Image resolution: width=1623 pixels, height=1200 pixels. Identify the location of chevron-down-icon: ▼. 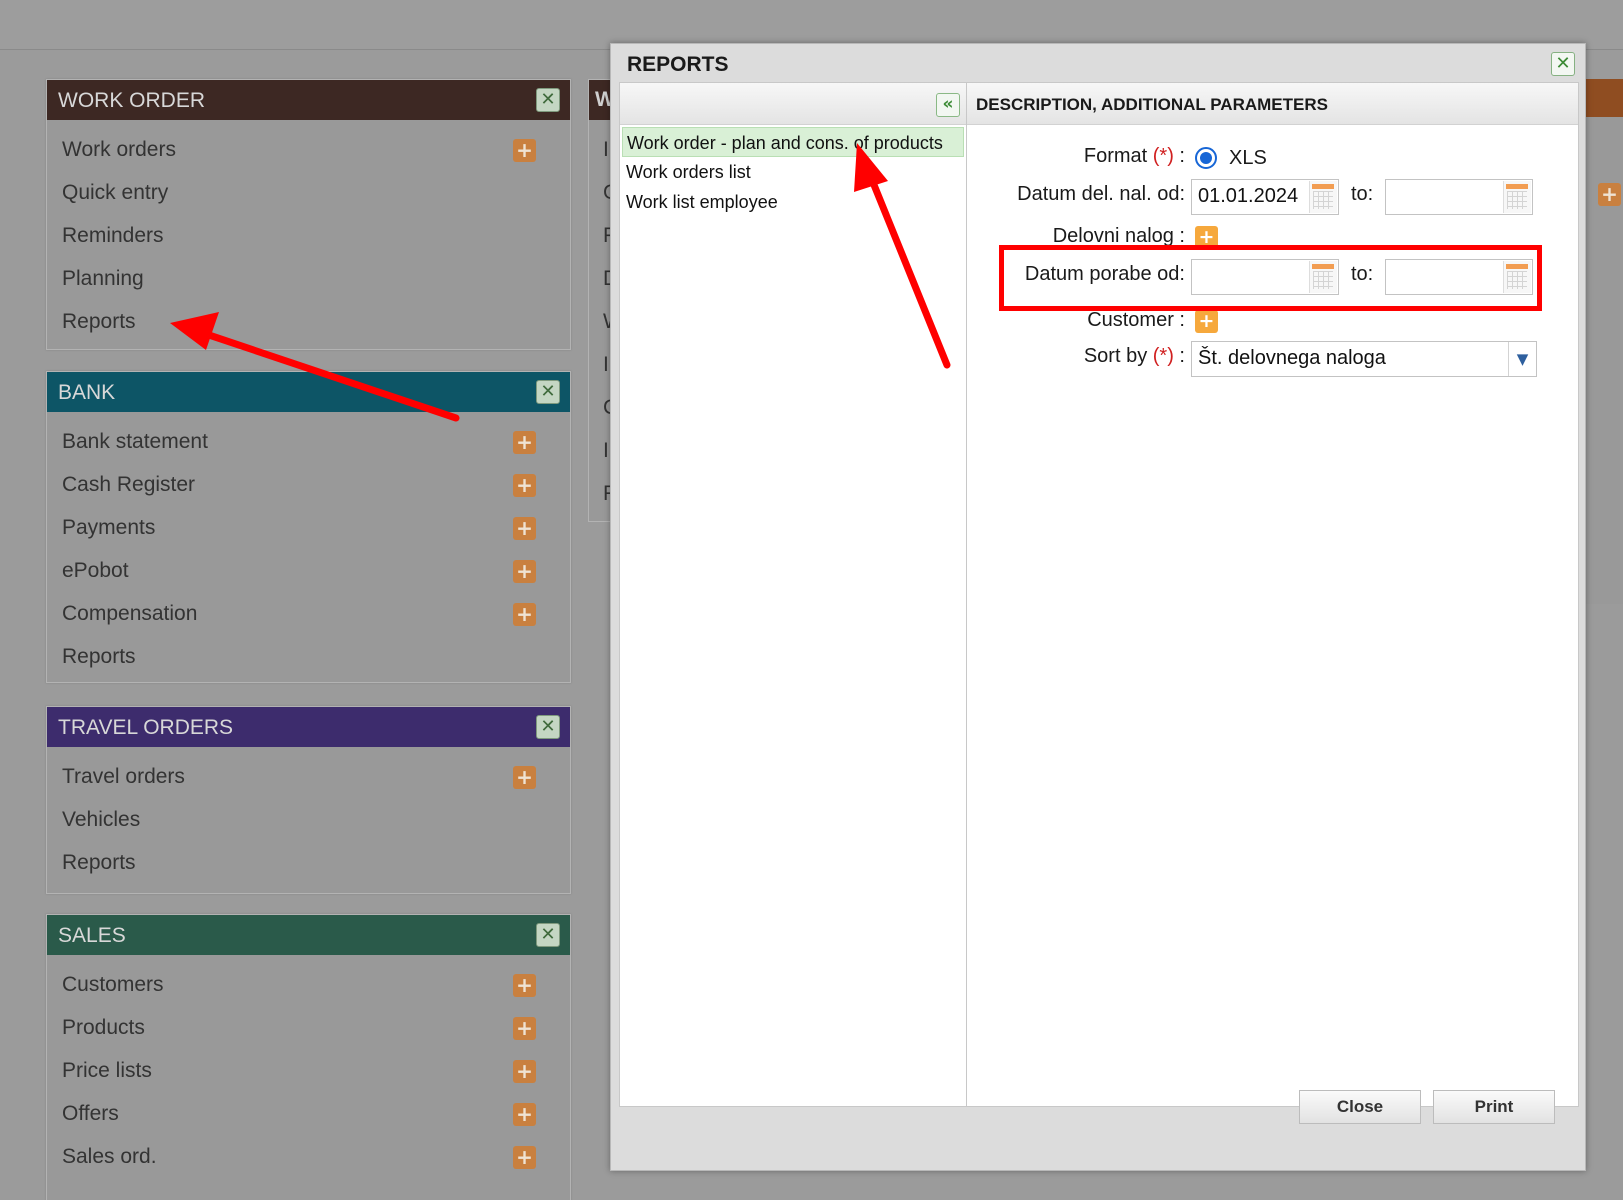
(1522, 359).